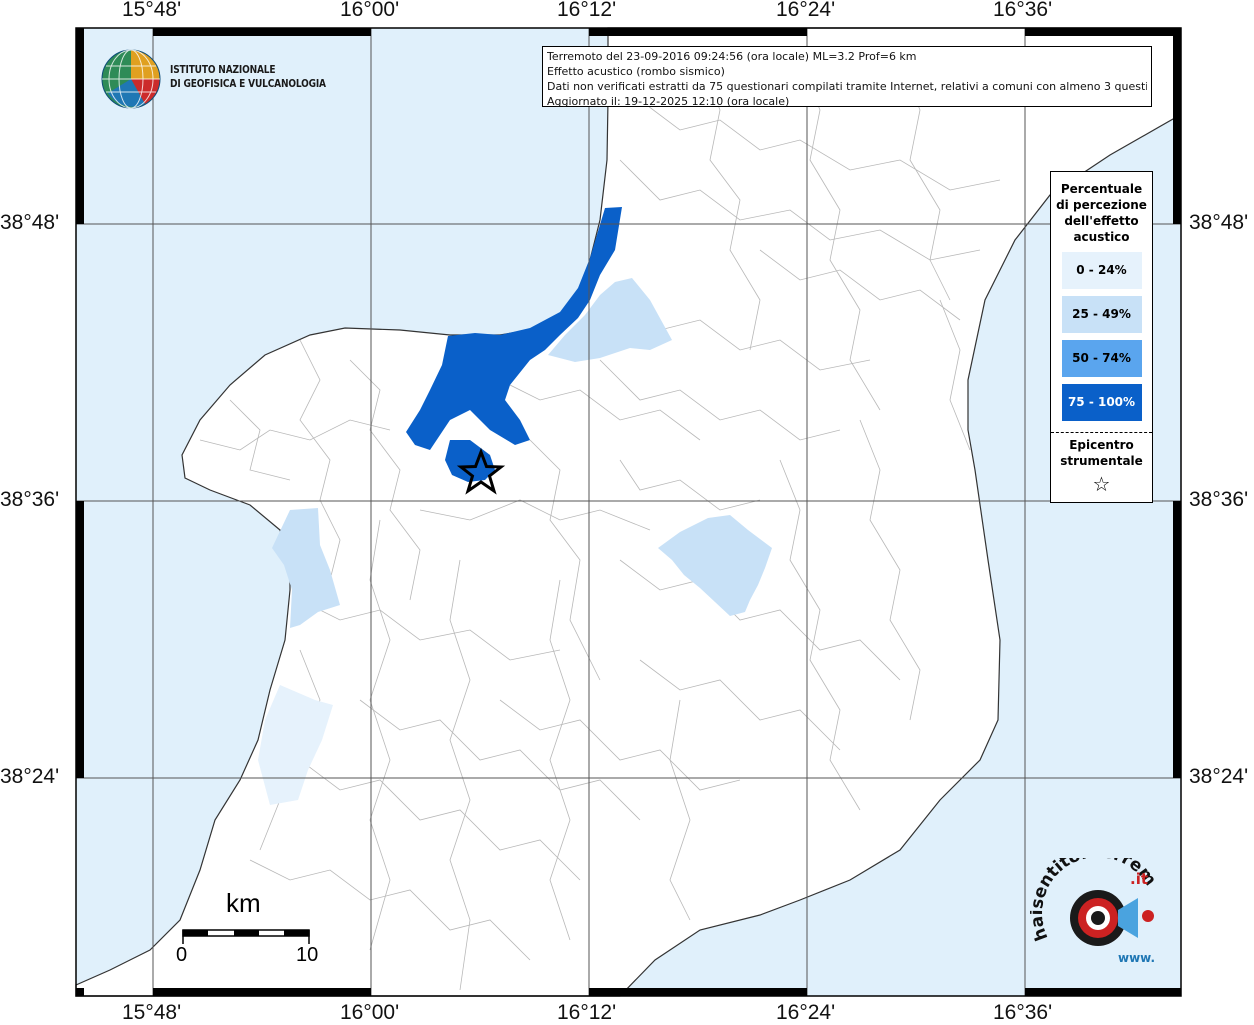 The height and width of the screenshot is (1025, 1254). I want to click on lon-label-top-1: 15°48', so click(152, 10).